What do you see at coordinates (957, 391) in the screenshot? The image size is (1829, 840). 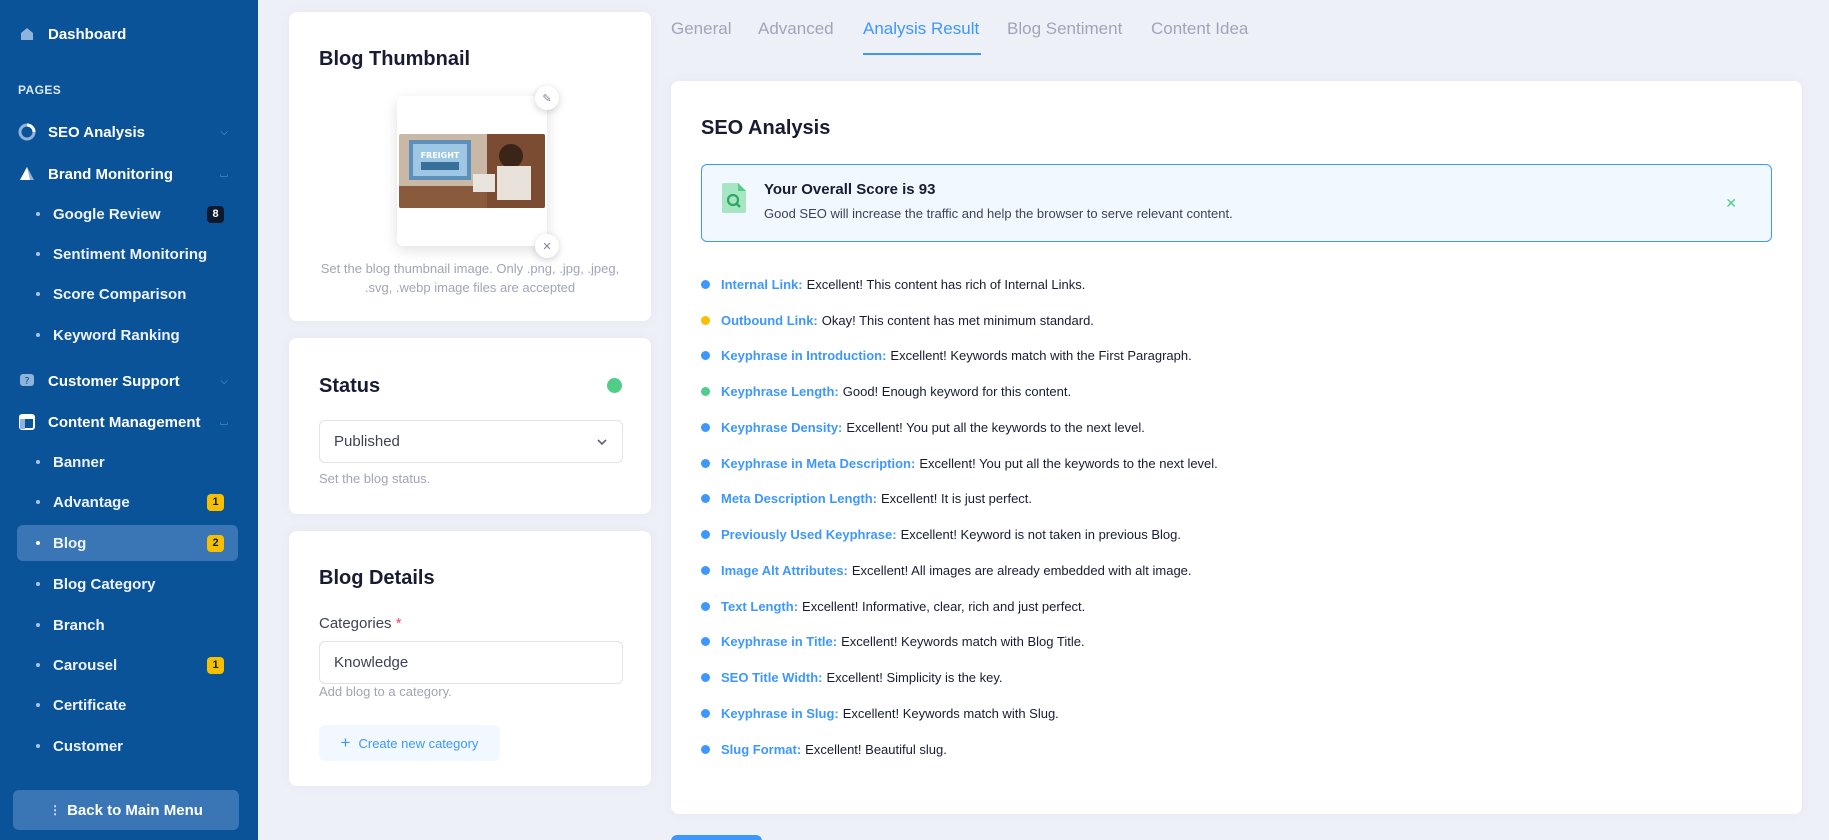 I see `check-text: Good! Enough keyword for this content.` at bounding box center [957, 391].